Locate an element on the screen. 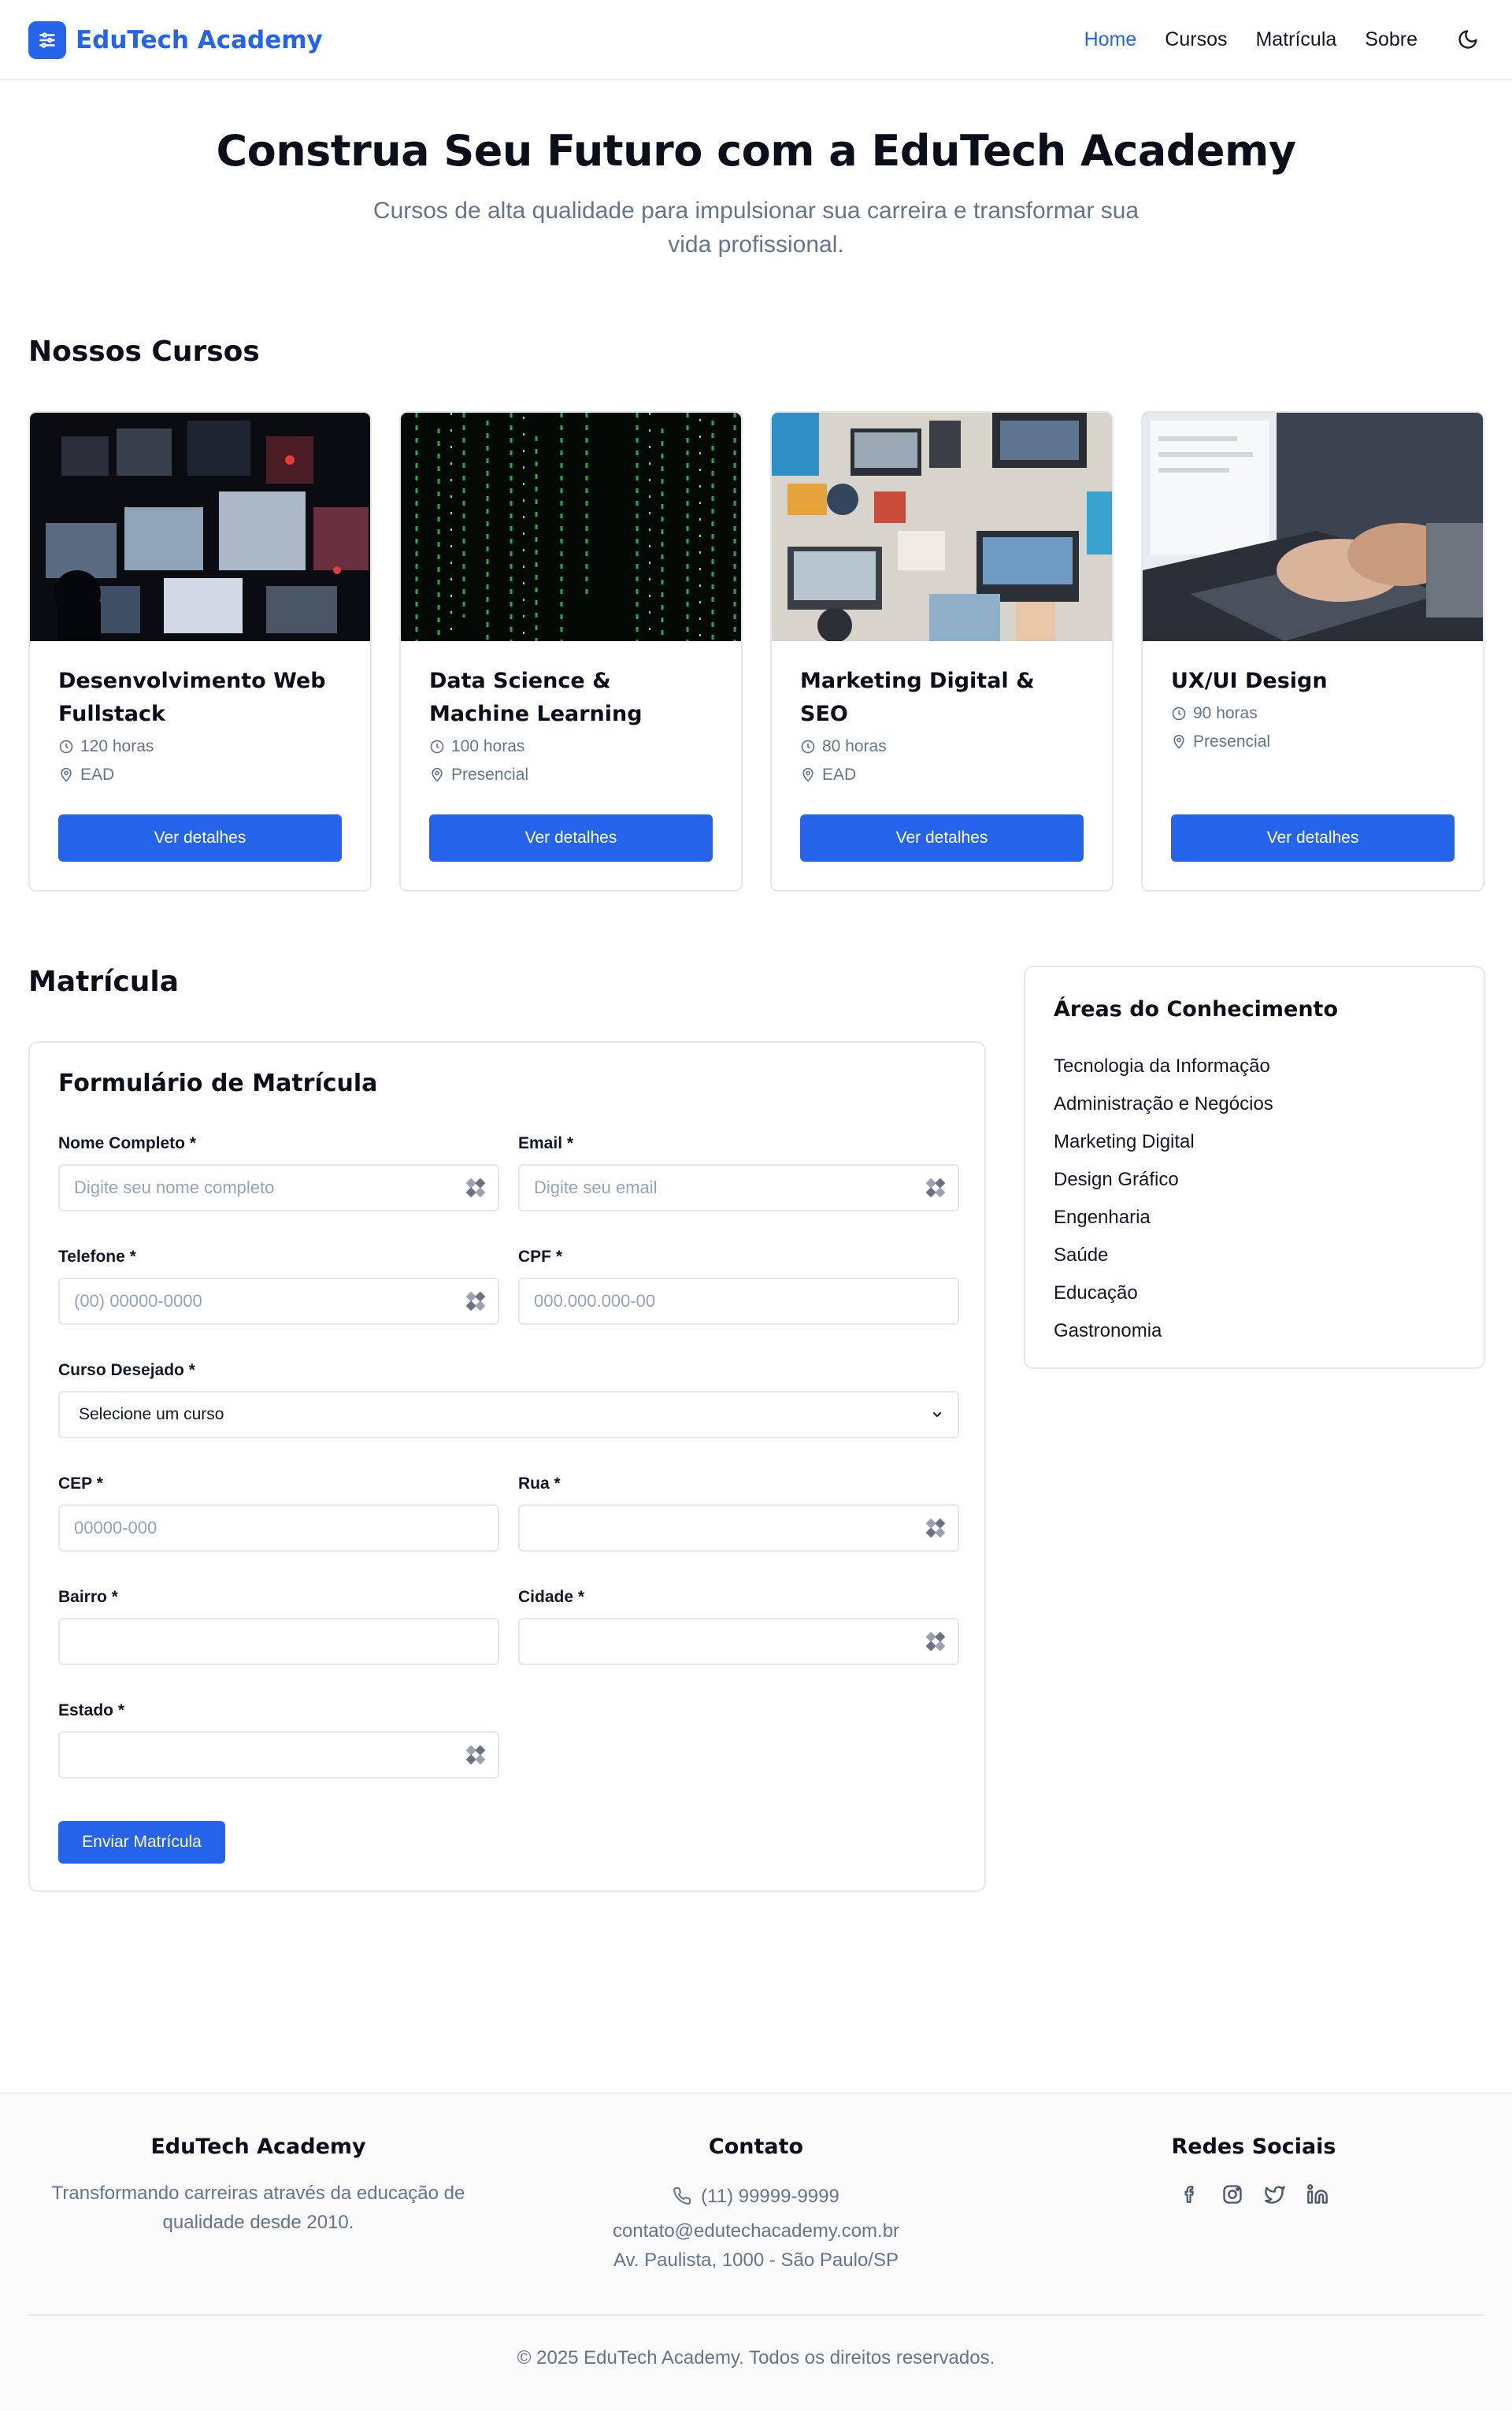 The height and width of the screenshot is (2411, 1512). area-item: Educação is located at coordinates (1163, 1293).